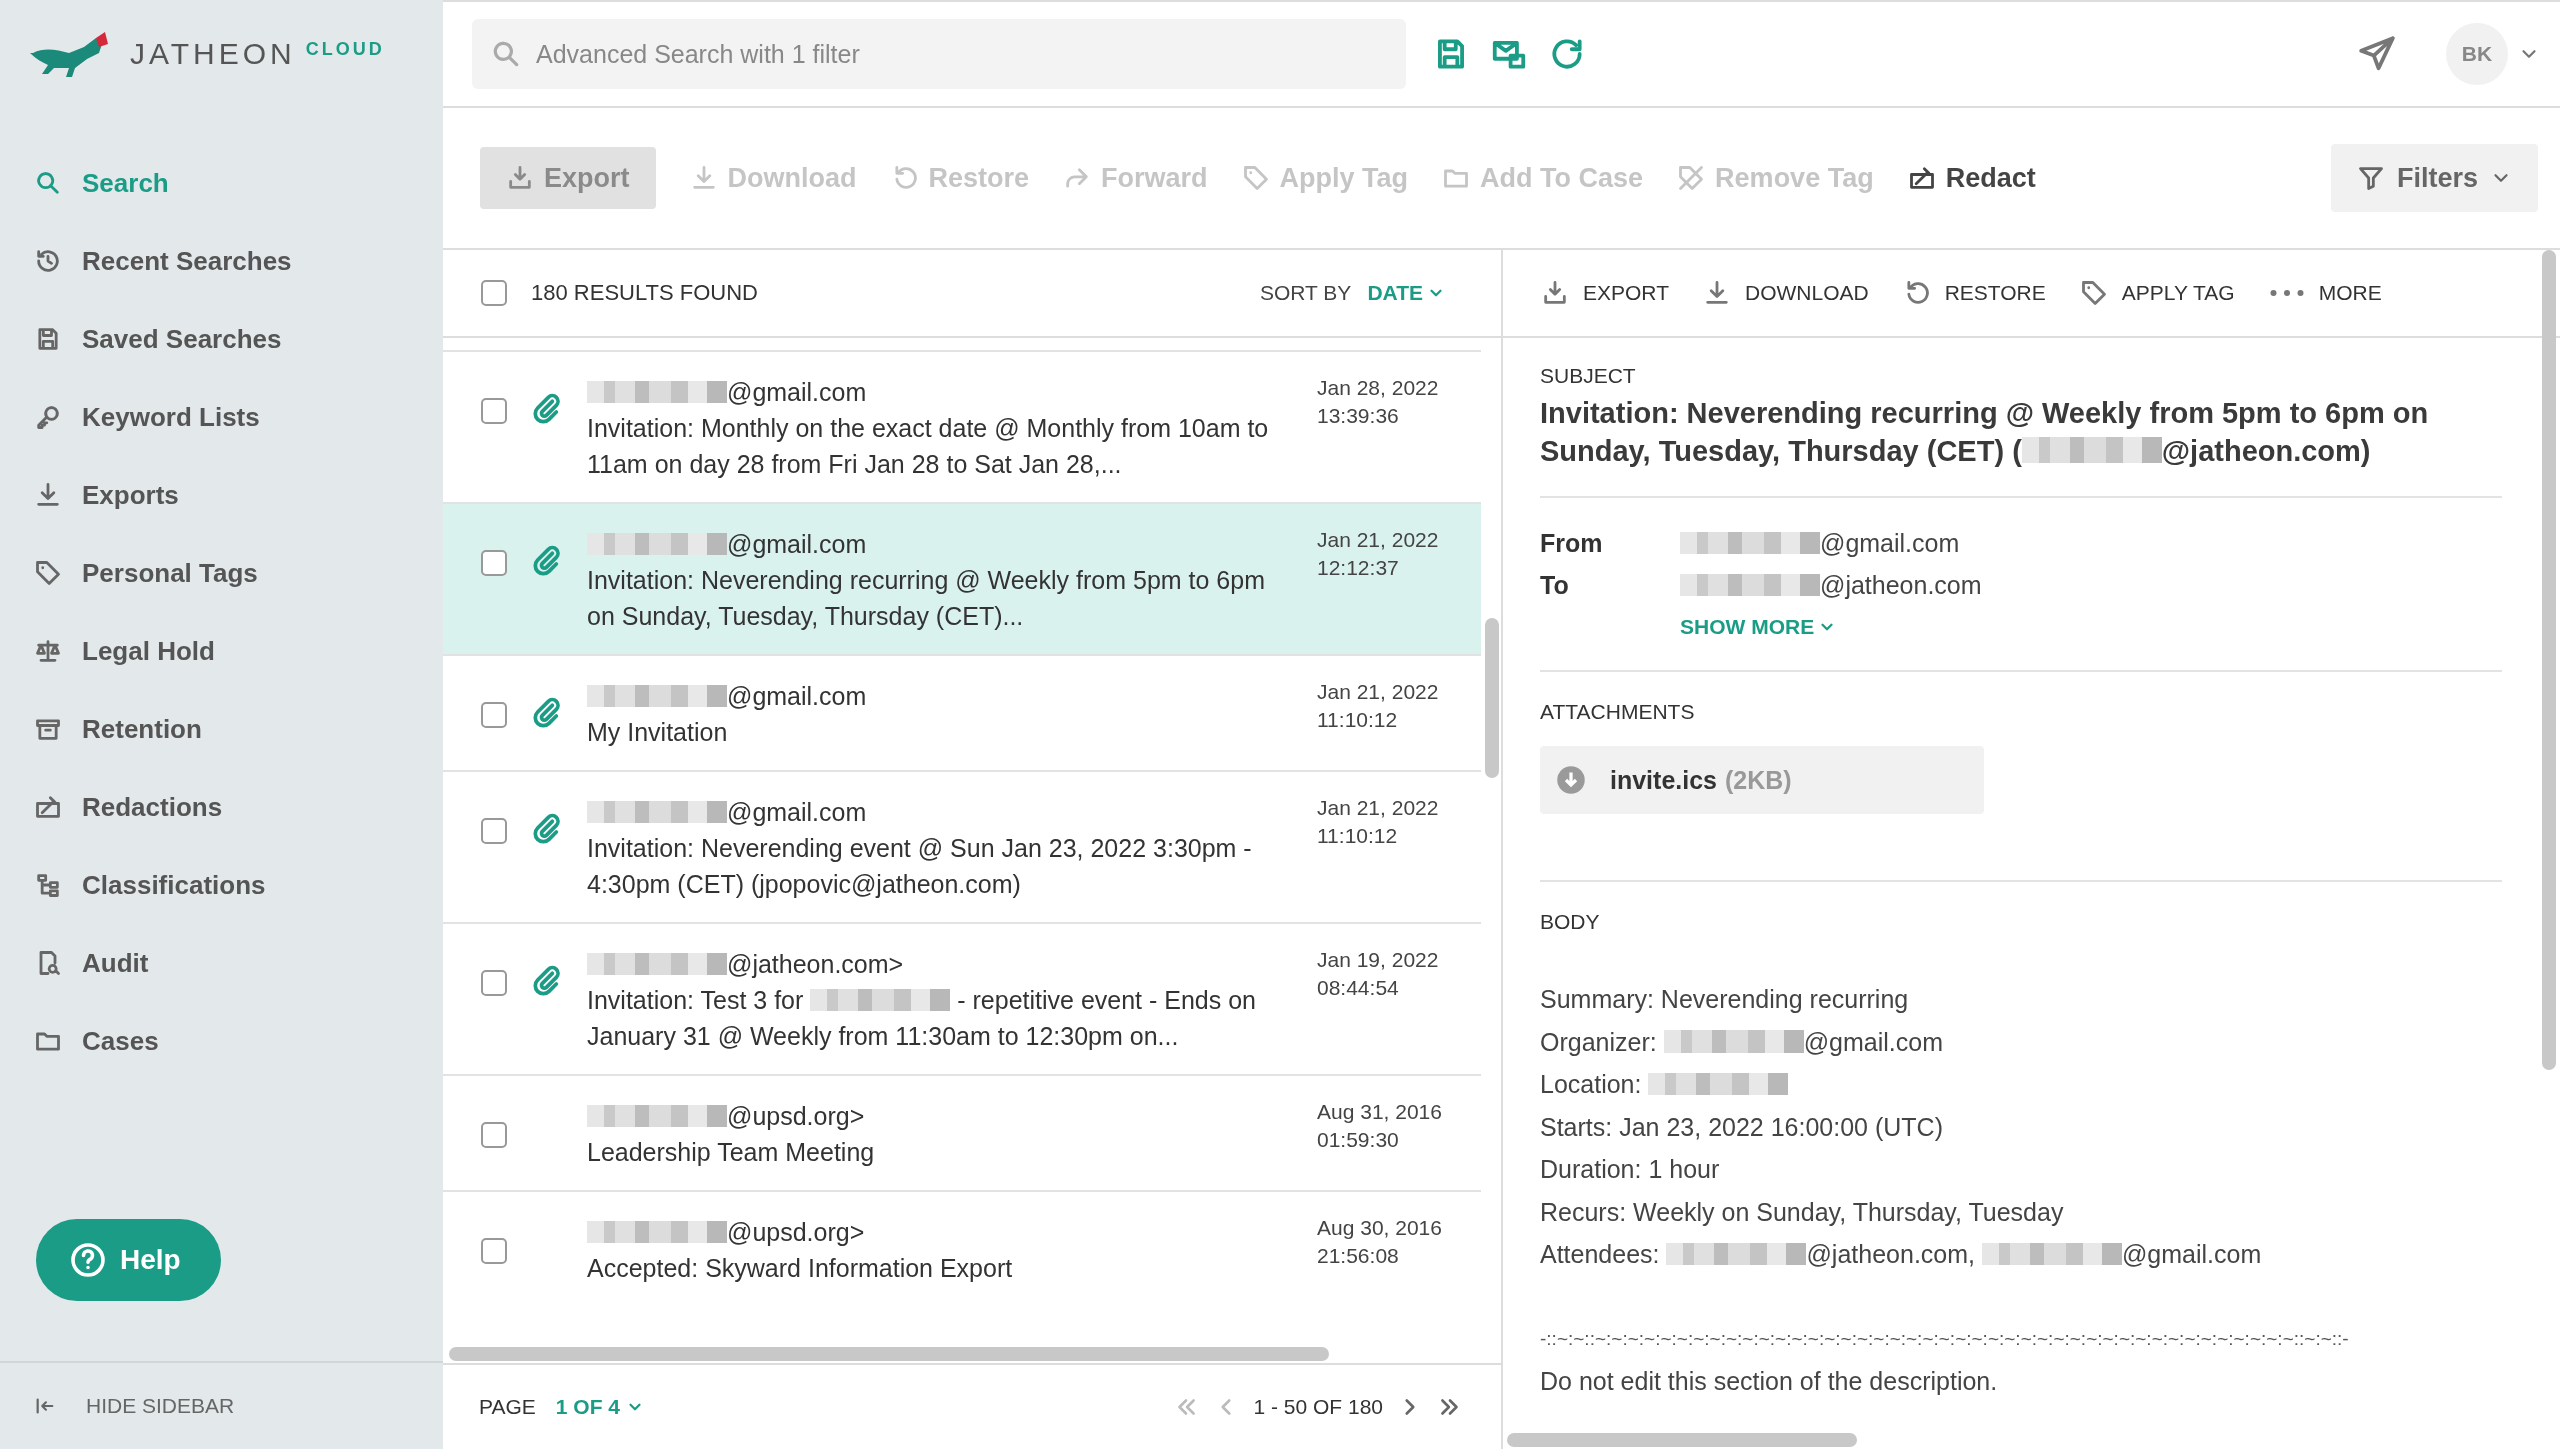  I want to click on sidebar-item: Audit, so click(221, 963).